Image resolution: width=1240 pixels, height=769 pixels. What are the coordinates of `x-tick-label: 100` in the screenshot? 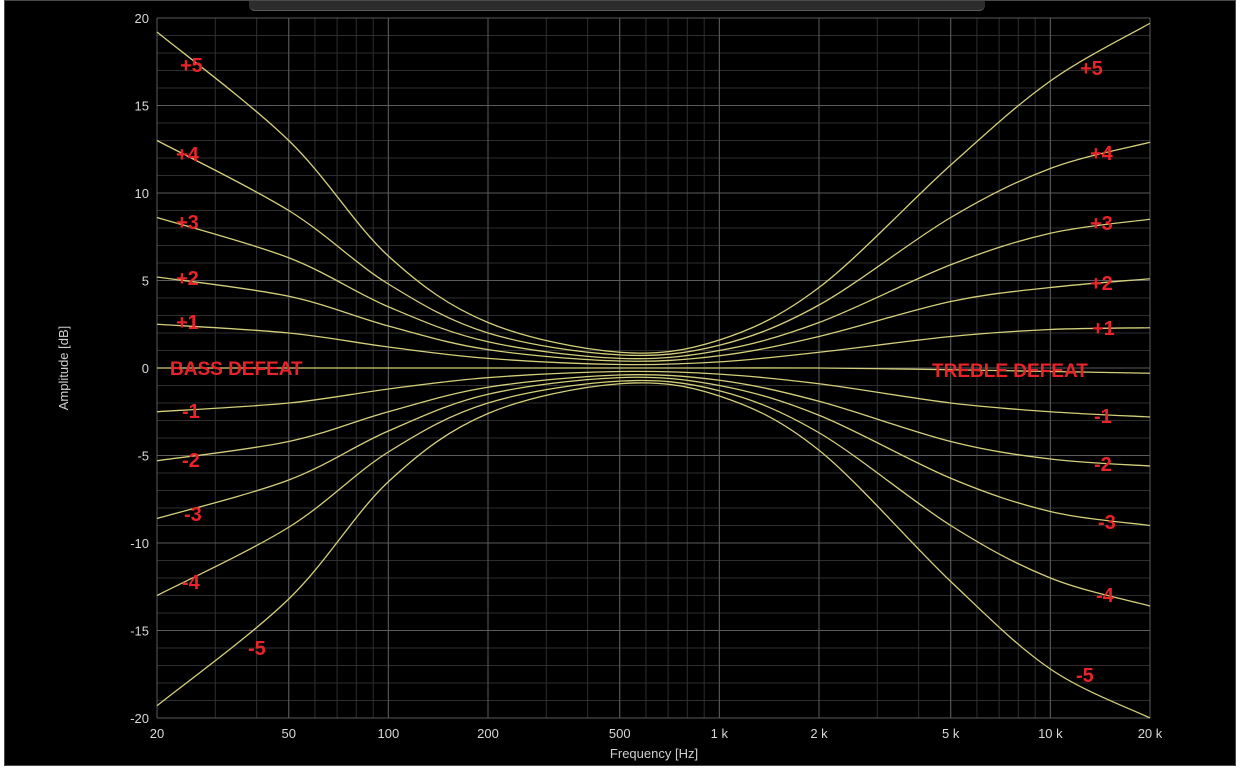 It's located at (389, 733).